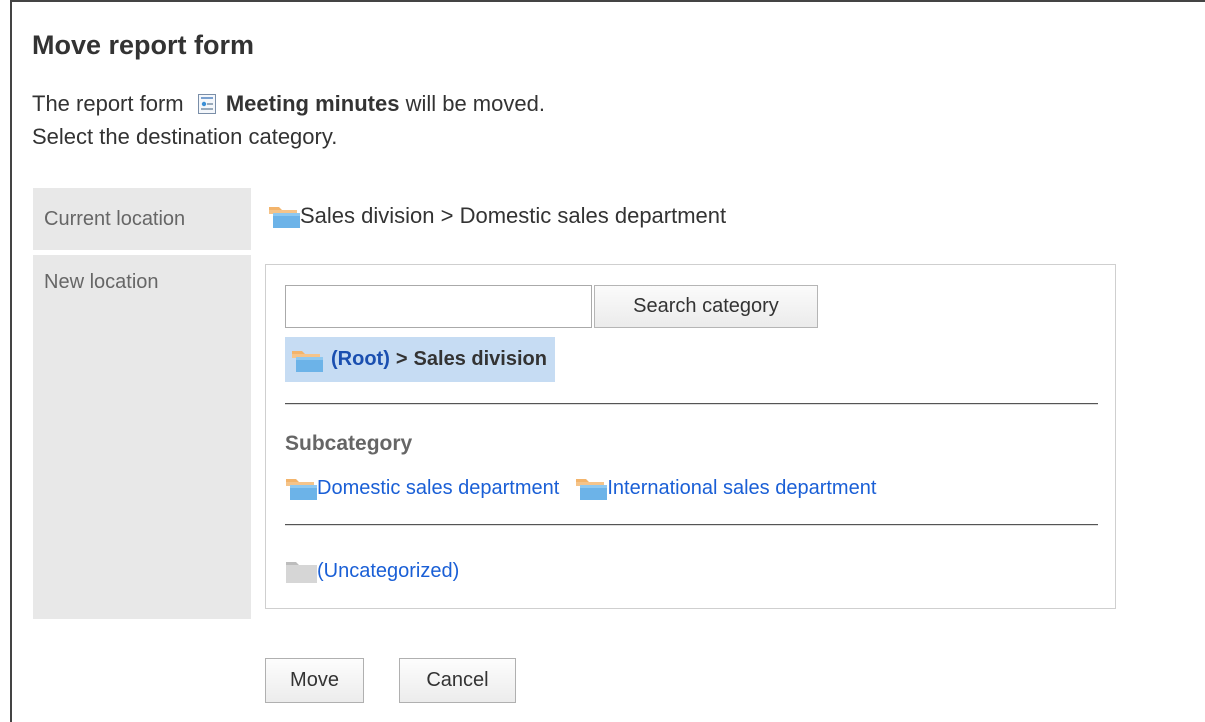 This screenshot has height=722, width=1205. Describe the element at coordinates (143, 45) in the screenshot. I see `page-title: Move report form` at that location.